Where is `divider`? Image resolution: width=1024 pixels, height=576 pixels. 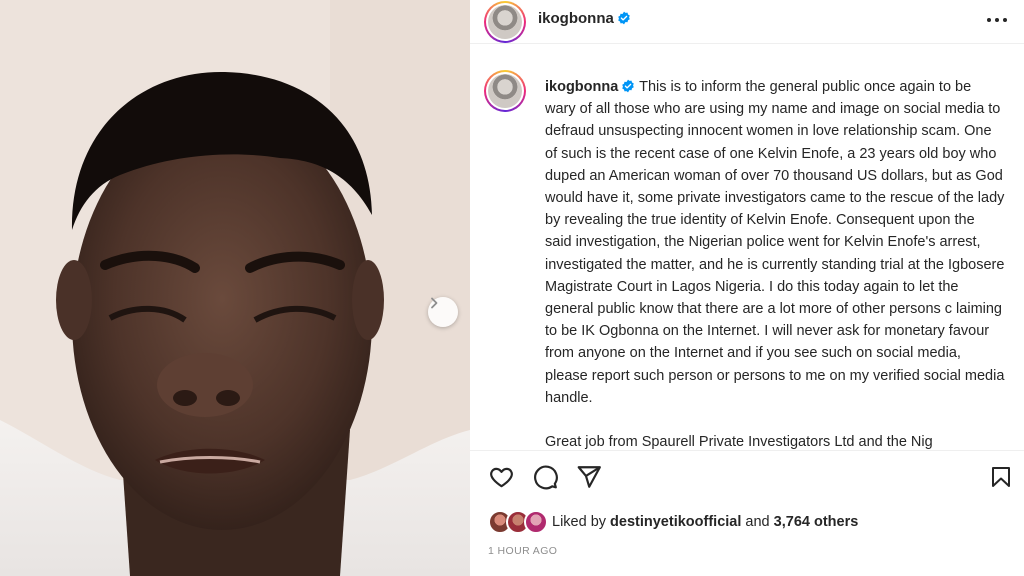 divider is located at coordinates (747, 450).